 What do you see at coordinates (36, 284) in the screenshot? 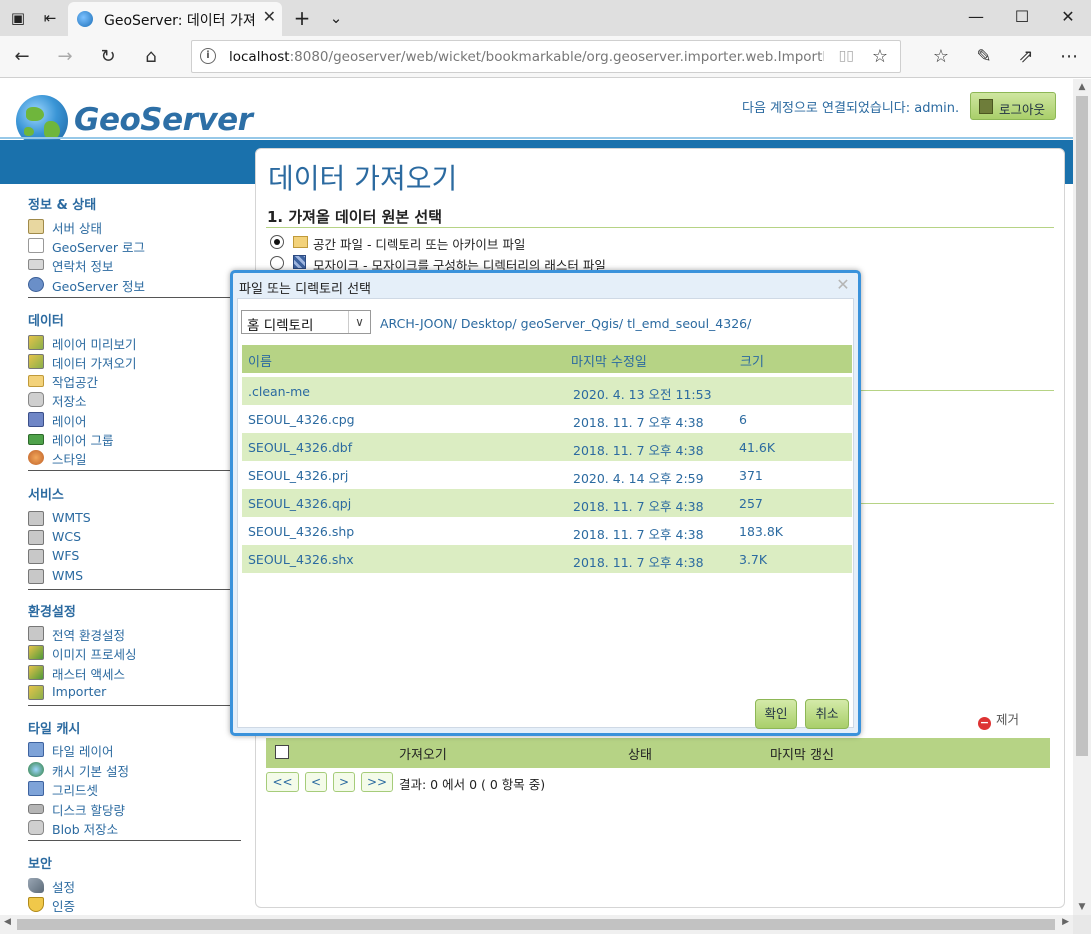
I see `info-icon` at bounding box center [36, 284].